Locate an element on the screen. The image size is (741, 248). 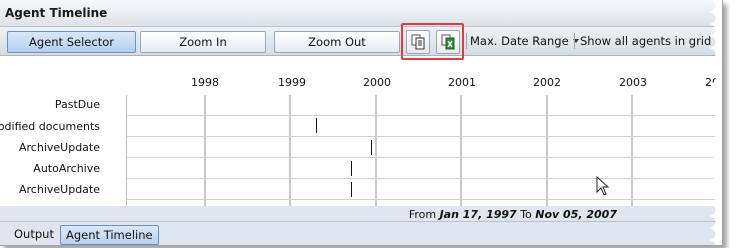
year-label: 1998 is located at coordinates (205, 82).